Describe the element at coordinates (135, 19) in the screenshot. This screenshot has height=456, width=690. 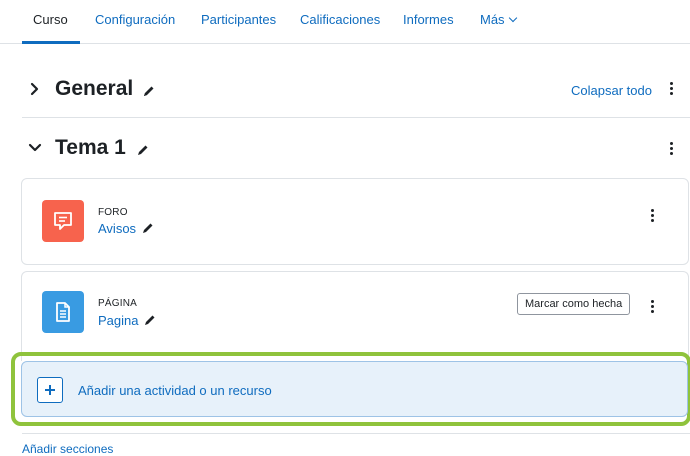
I see `tab-configuracion: Configuración` at that location.